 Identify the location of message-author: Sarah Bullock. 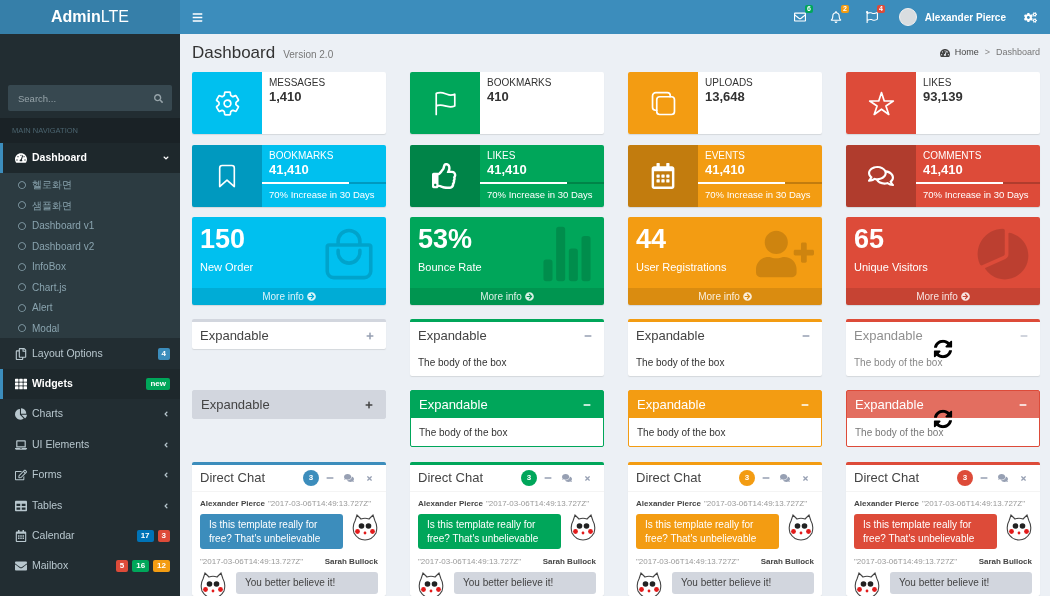
(787, 562).